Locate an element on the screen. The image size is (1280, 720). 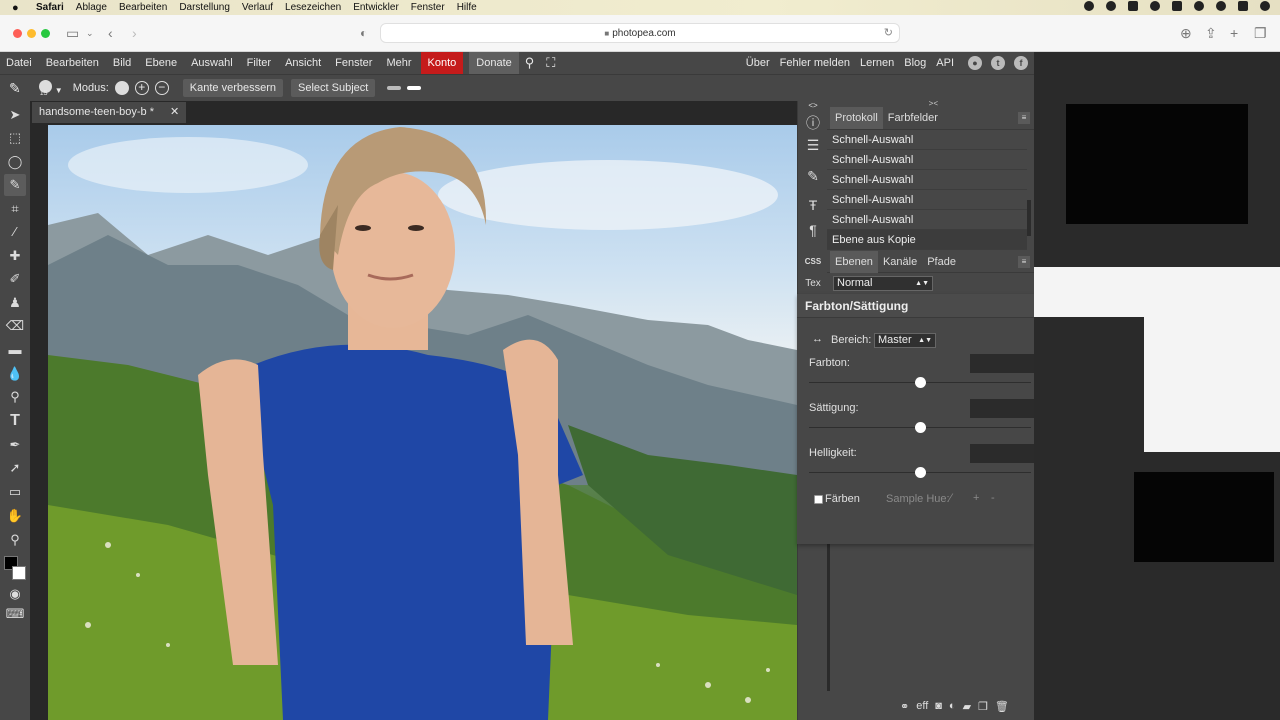
hue-slider-knob is located at coordinates (920, 382).